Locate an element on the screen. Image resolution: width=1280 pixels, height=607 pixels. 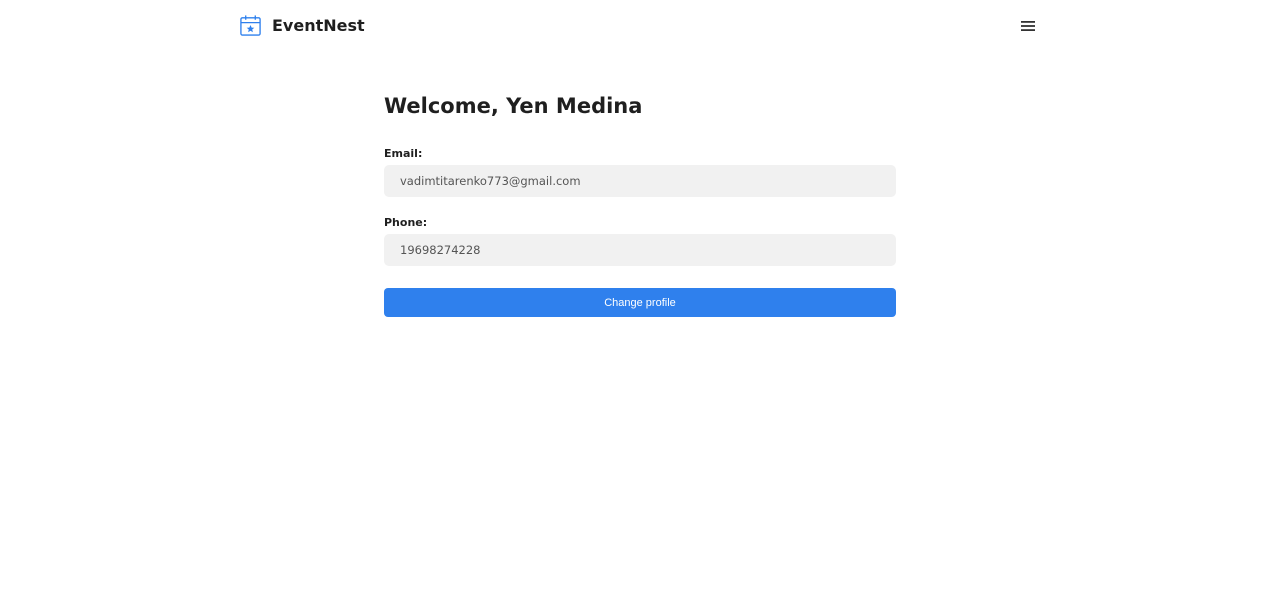
change-profile-button: Change profile is located at coordinates (640, 302).